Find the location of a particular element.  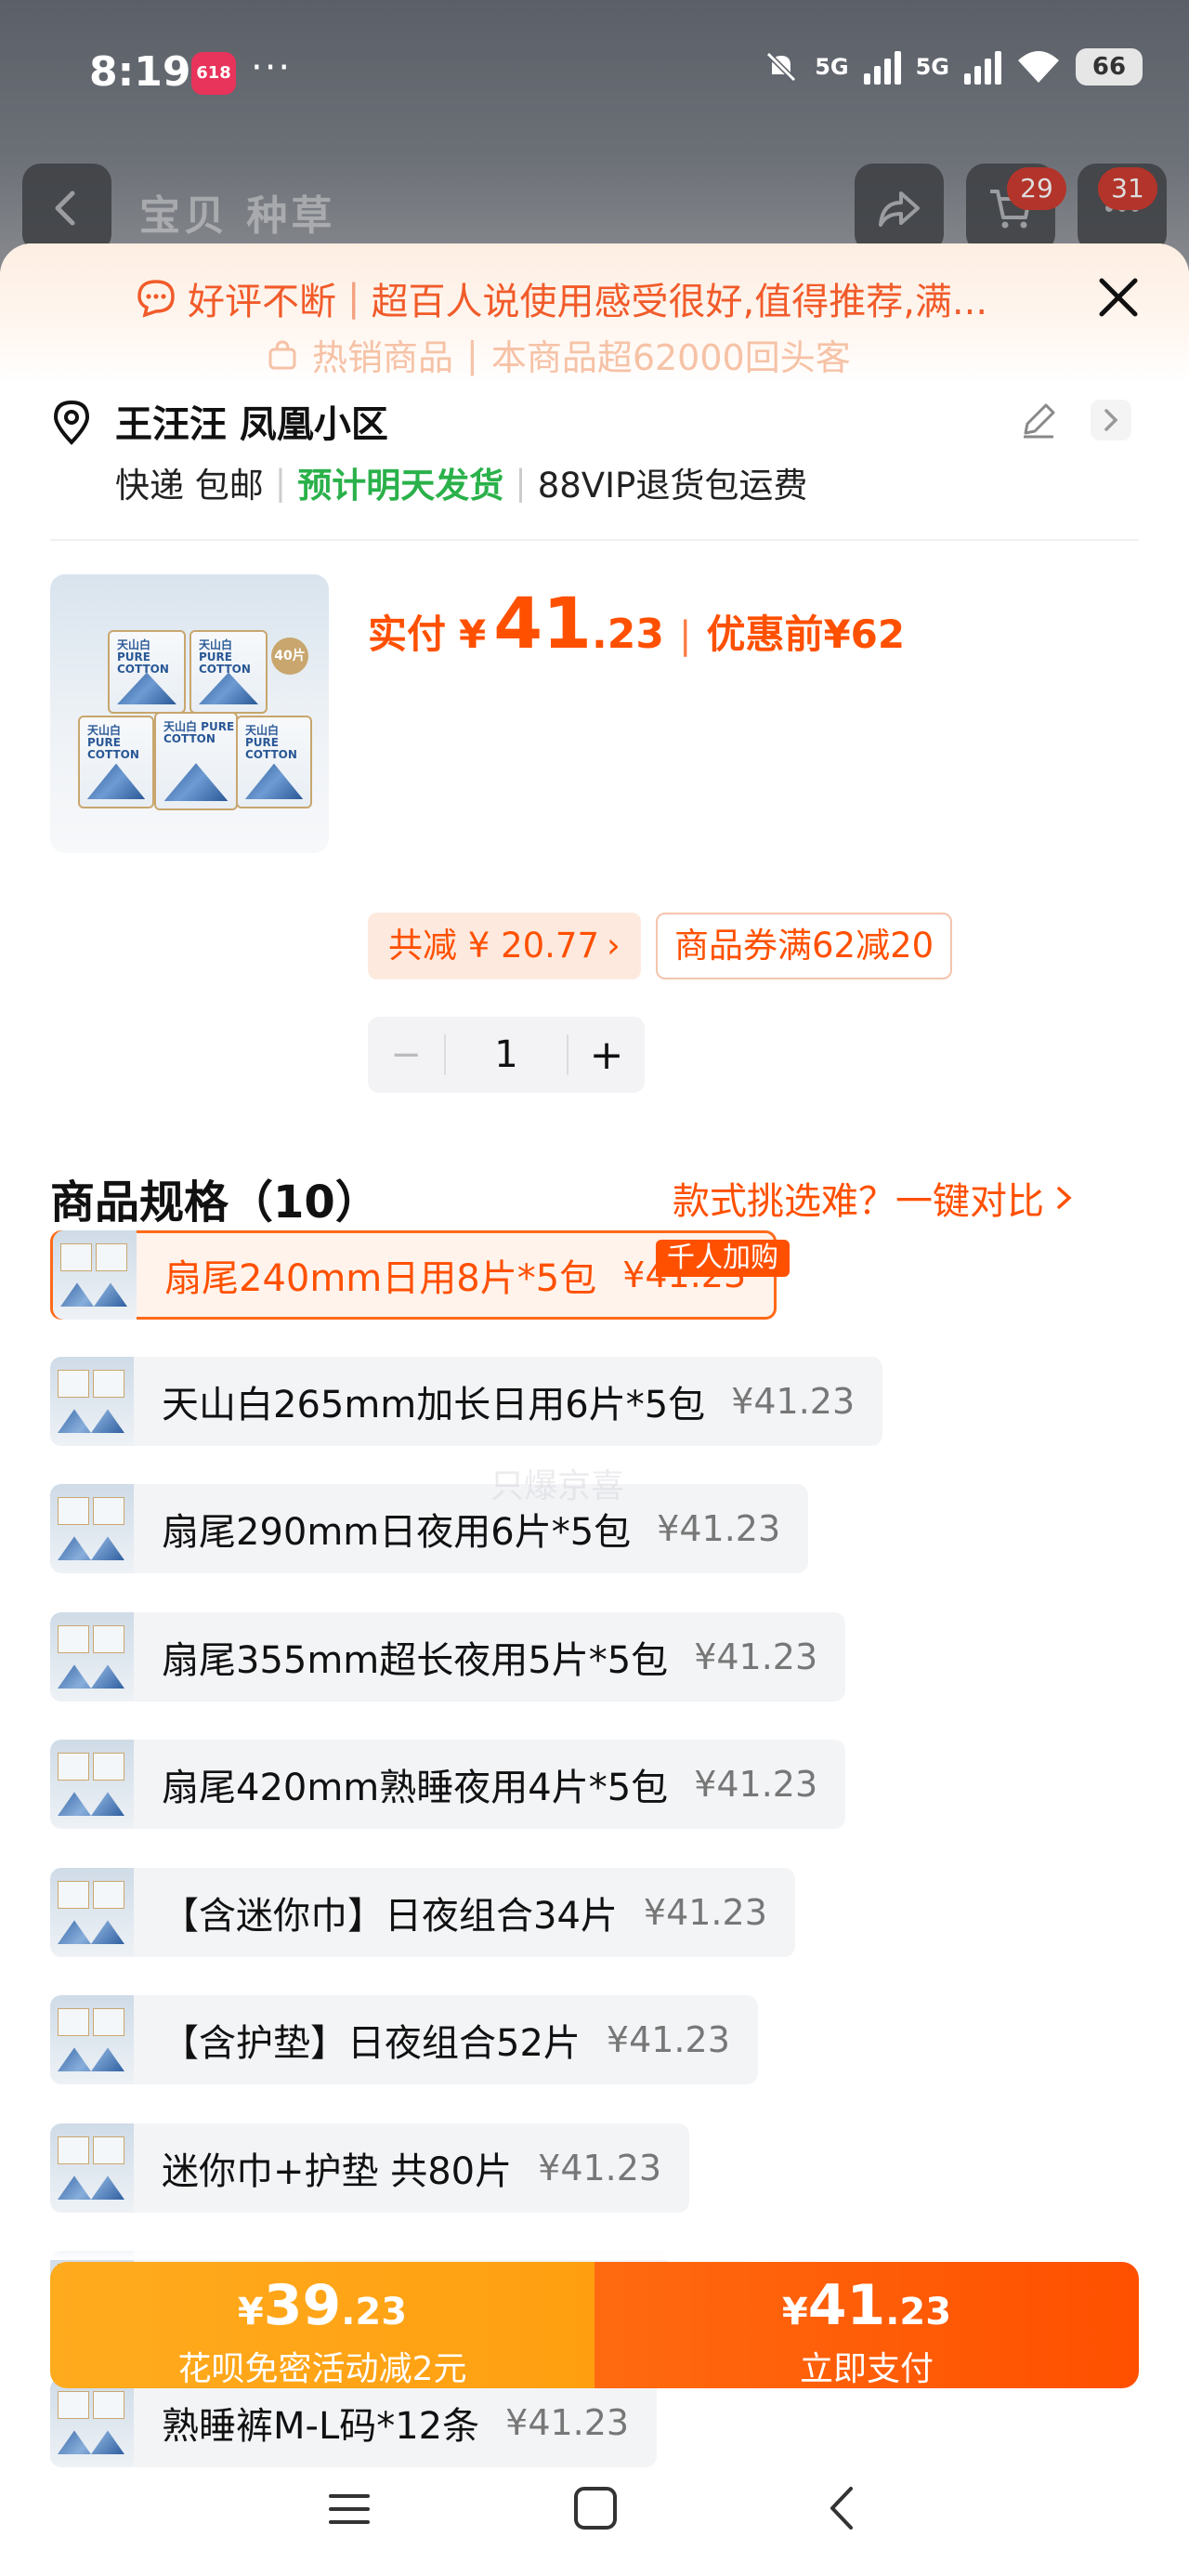

huabei-label: 花呗免密活动减2元 is located at coordinates (322, 2369).